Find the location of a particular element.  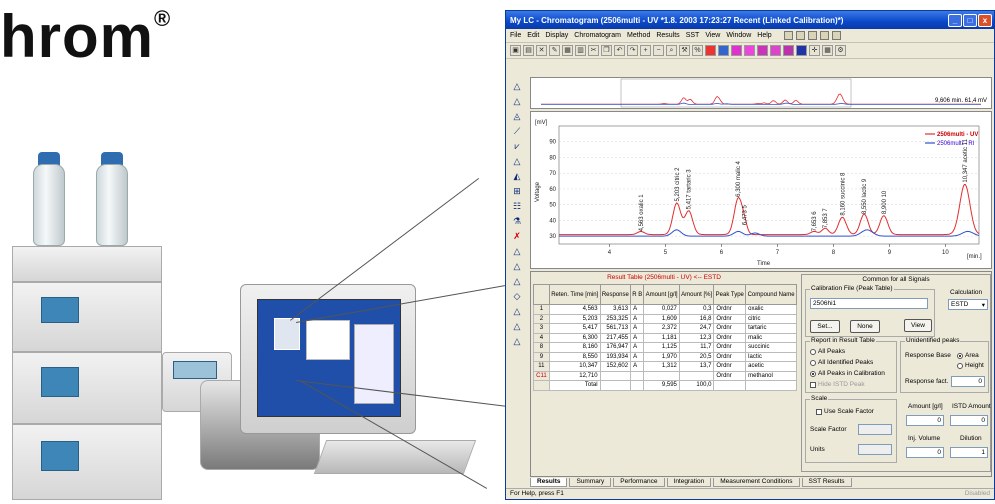

close-button: x is located at coordinates (985, 20).